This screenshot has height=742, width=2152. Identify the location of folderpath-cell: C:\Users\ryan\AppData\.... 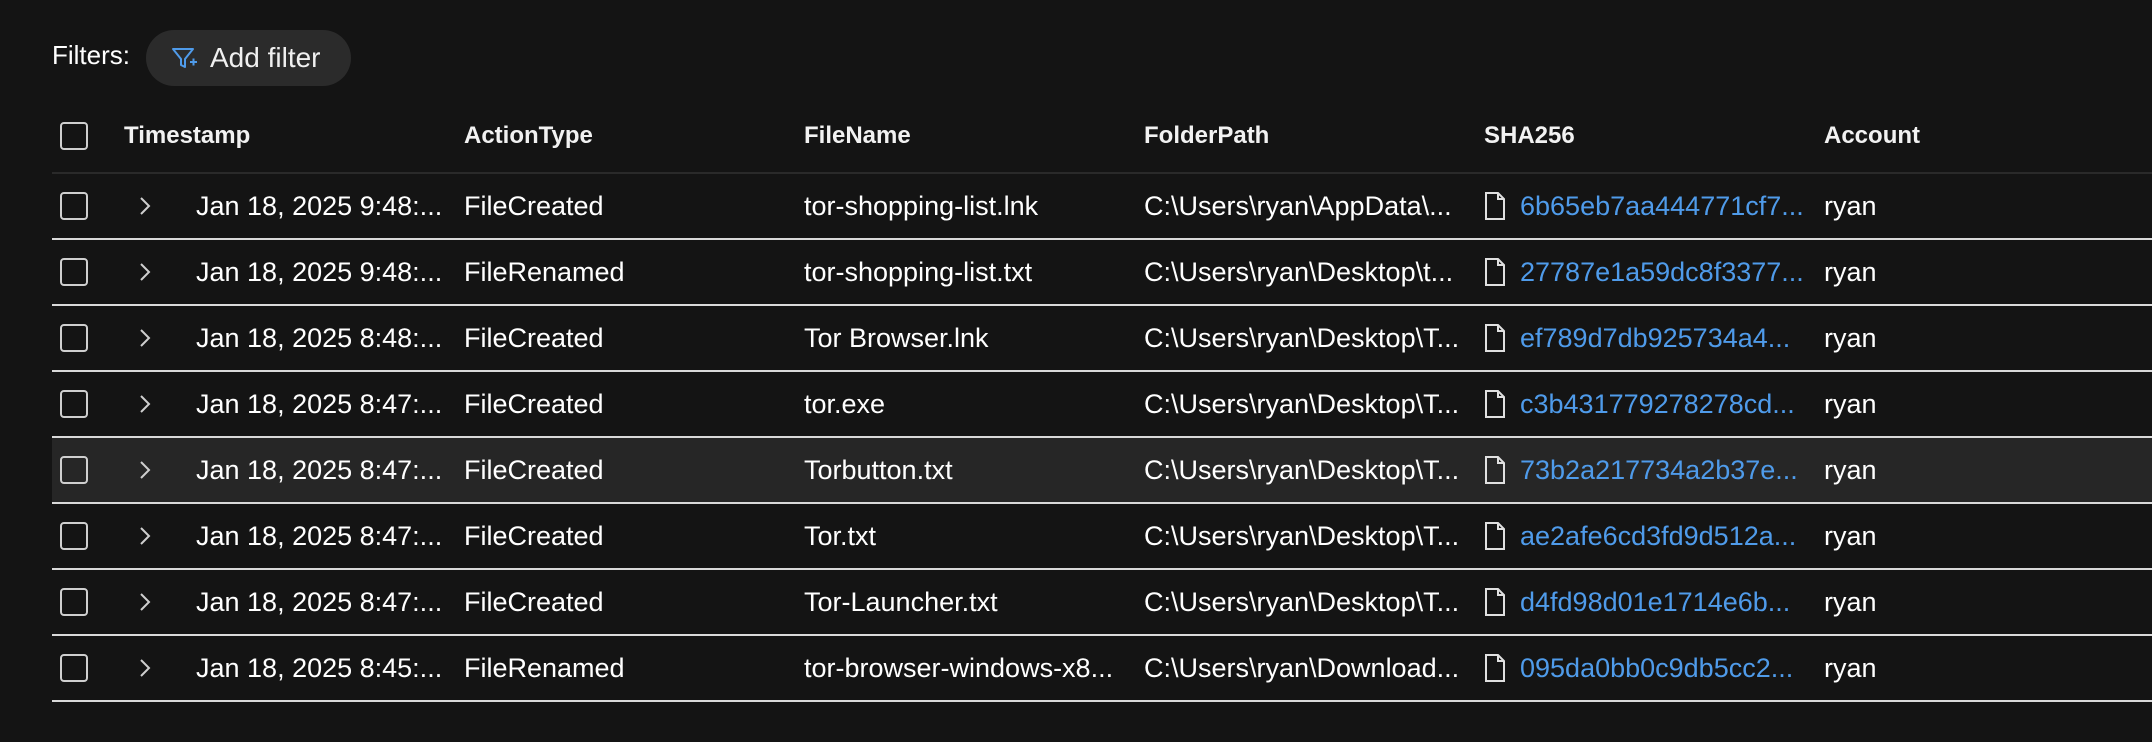
(1298, 205).